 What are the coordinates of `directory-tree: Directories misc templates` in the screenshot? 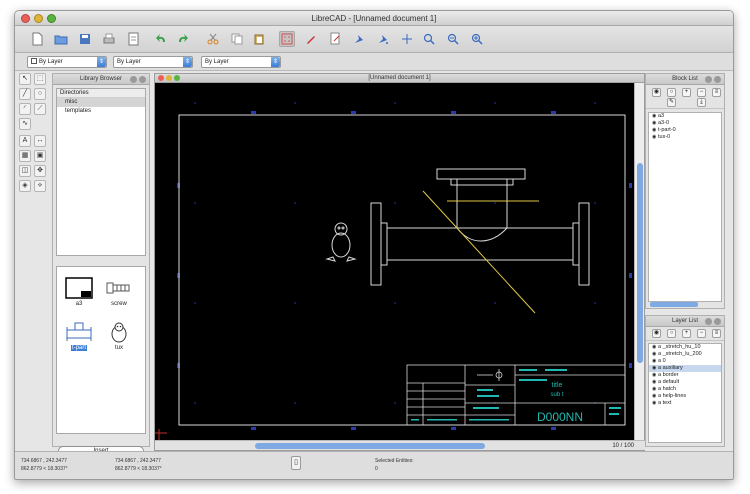 It's located at (101, 172).